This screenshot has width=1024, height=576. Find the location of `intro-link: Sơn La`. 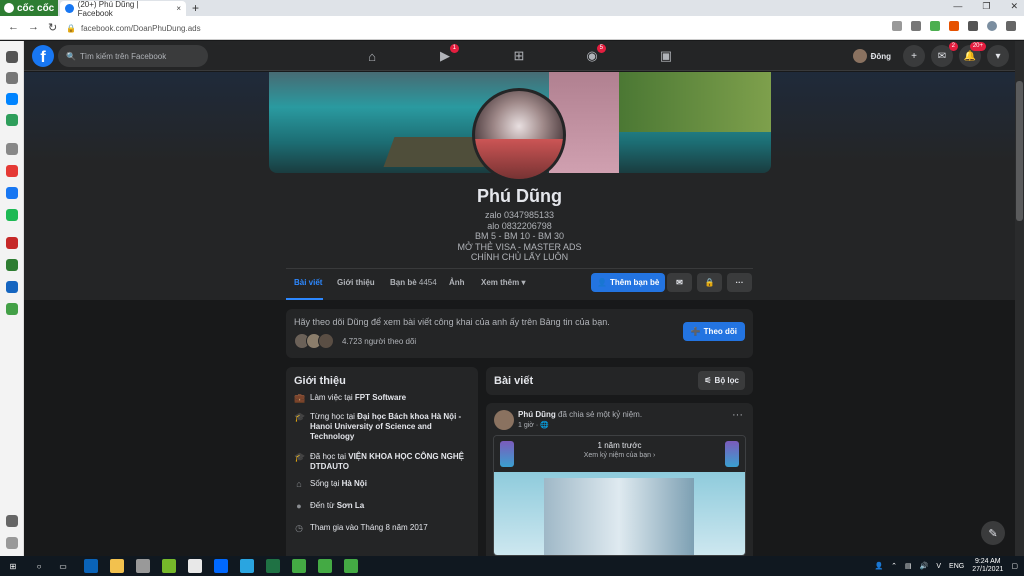

intro-link: Sơn La is located at coordinates (350, 505).